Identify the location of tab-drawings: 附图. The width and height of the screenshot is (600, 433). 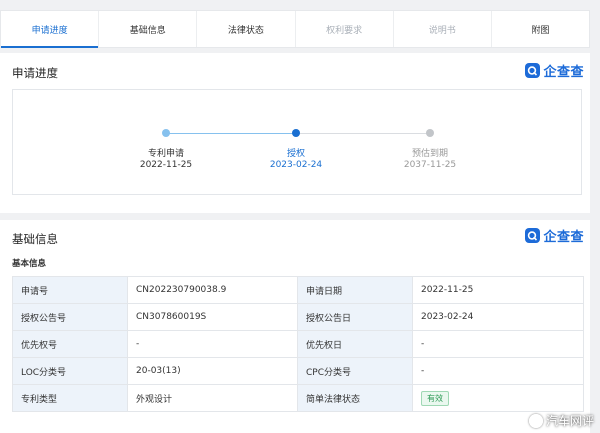
(540, 29).